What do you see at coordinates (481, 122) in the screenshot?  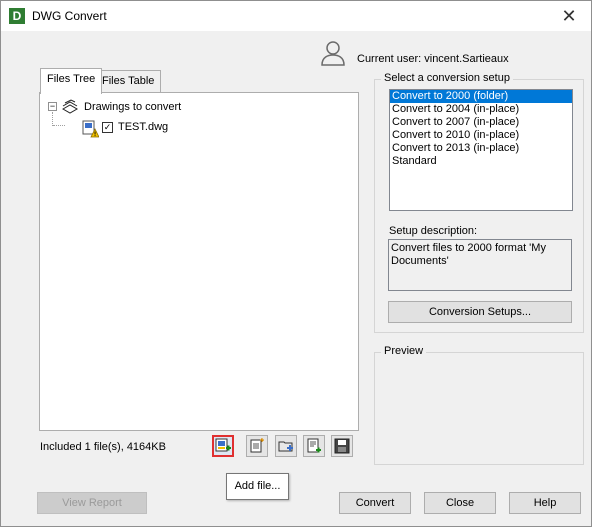 I see `setup-item: Convert to 2007 (in-place)` at bounding box center [481, 122].